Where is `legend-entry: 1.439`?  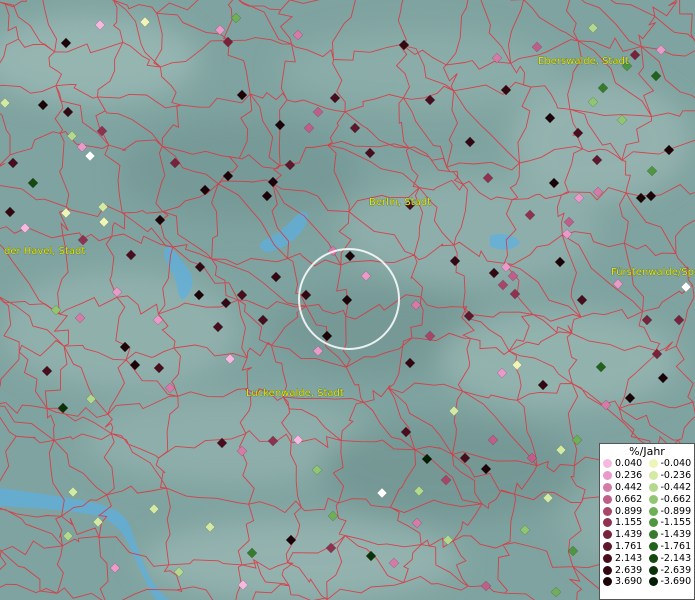
legend-entry: 1.439 is located at coordinates (626, 535).